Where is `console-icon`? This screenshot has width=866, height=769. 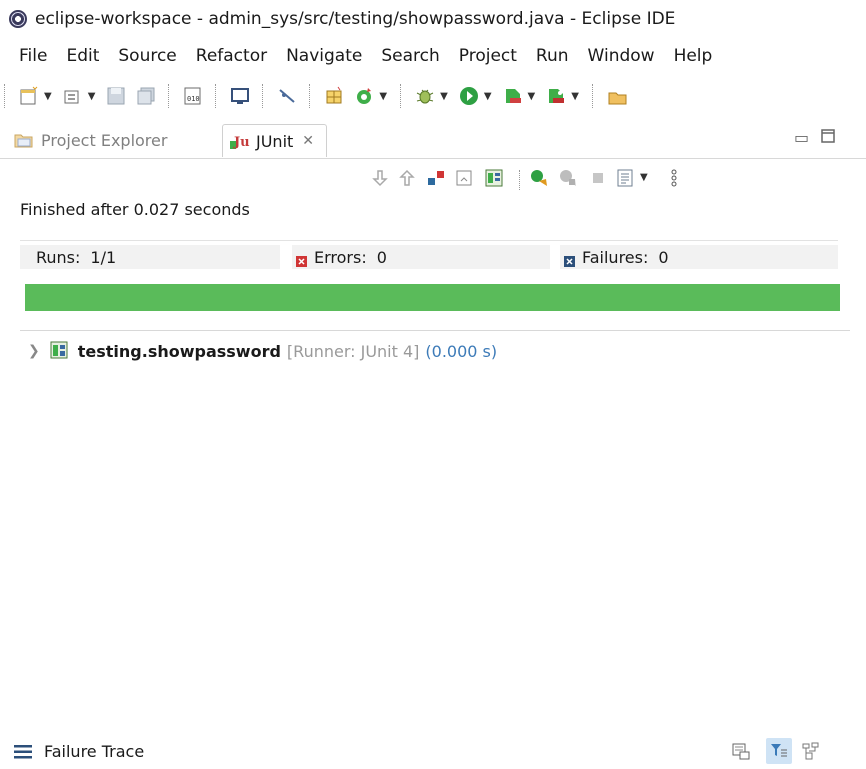
console-icon is located at coordinates (240, 96).